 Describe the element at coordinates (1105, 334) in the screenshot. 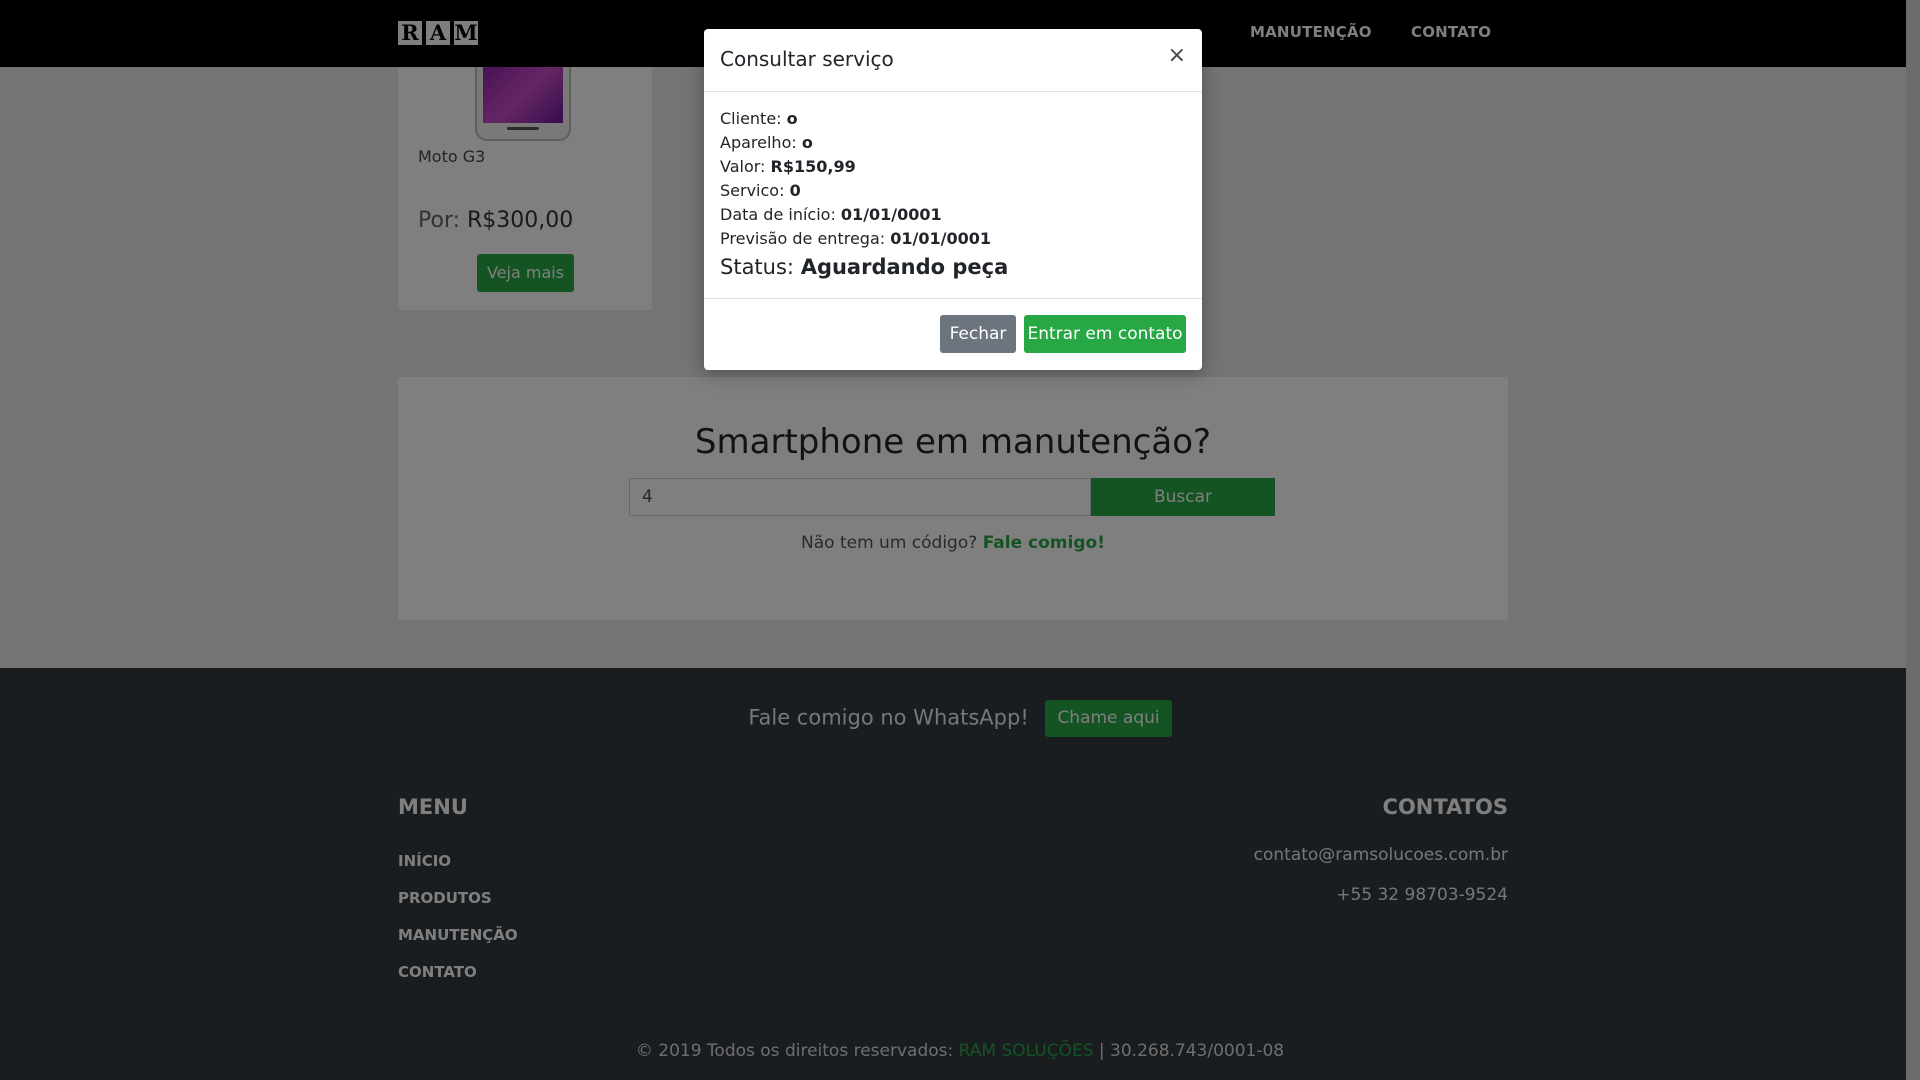

I see `contact-button: Entrar em contato` at that location.